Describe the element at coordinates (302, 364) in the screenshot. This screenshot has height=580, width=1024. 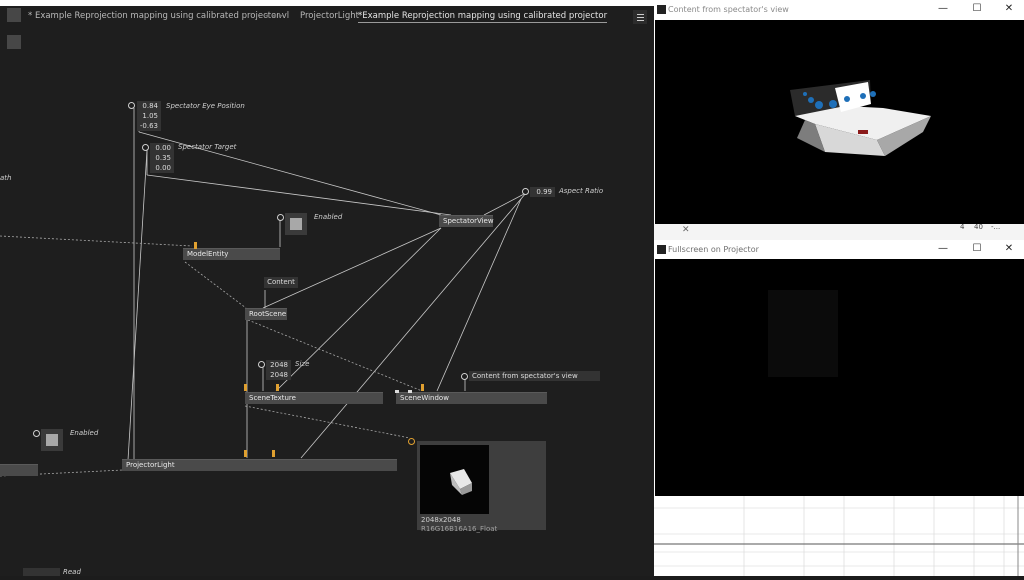
I see `size-comment: Size` at that location.